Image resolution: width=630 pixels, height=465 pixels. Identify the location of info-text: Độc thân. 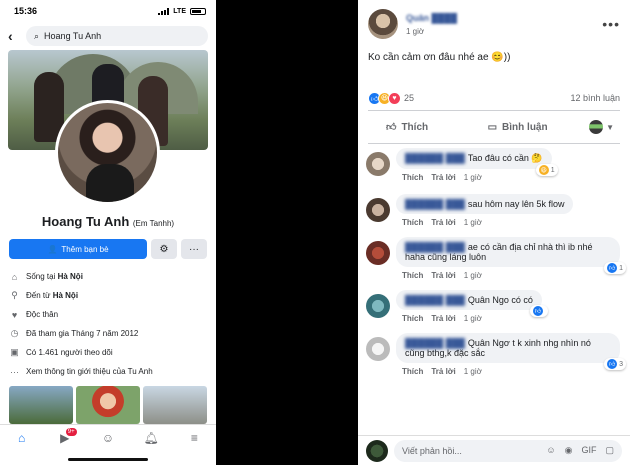
(42, 314).